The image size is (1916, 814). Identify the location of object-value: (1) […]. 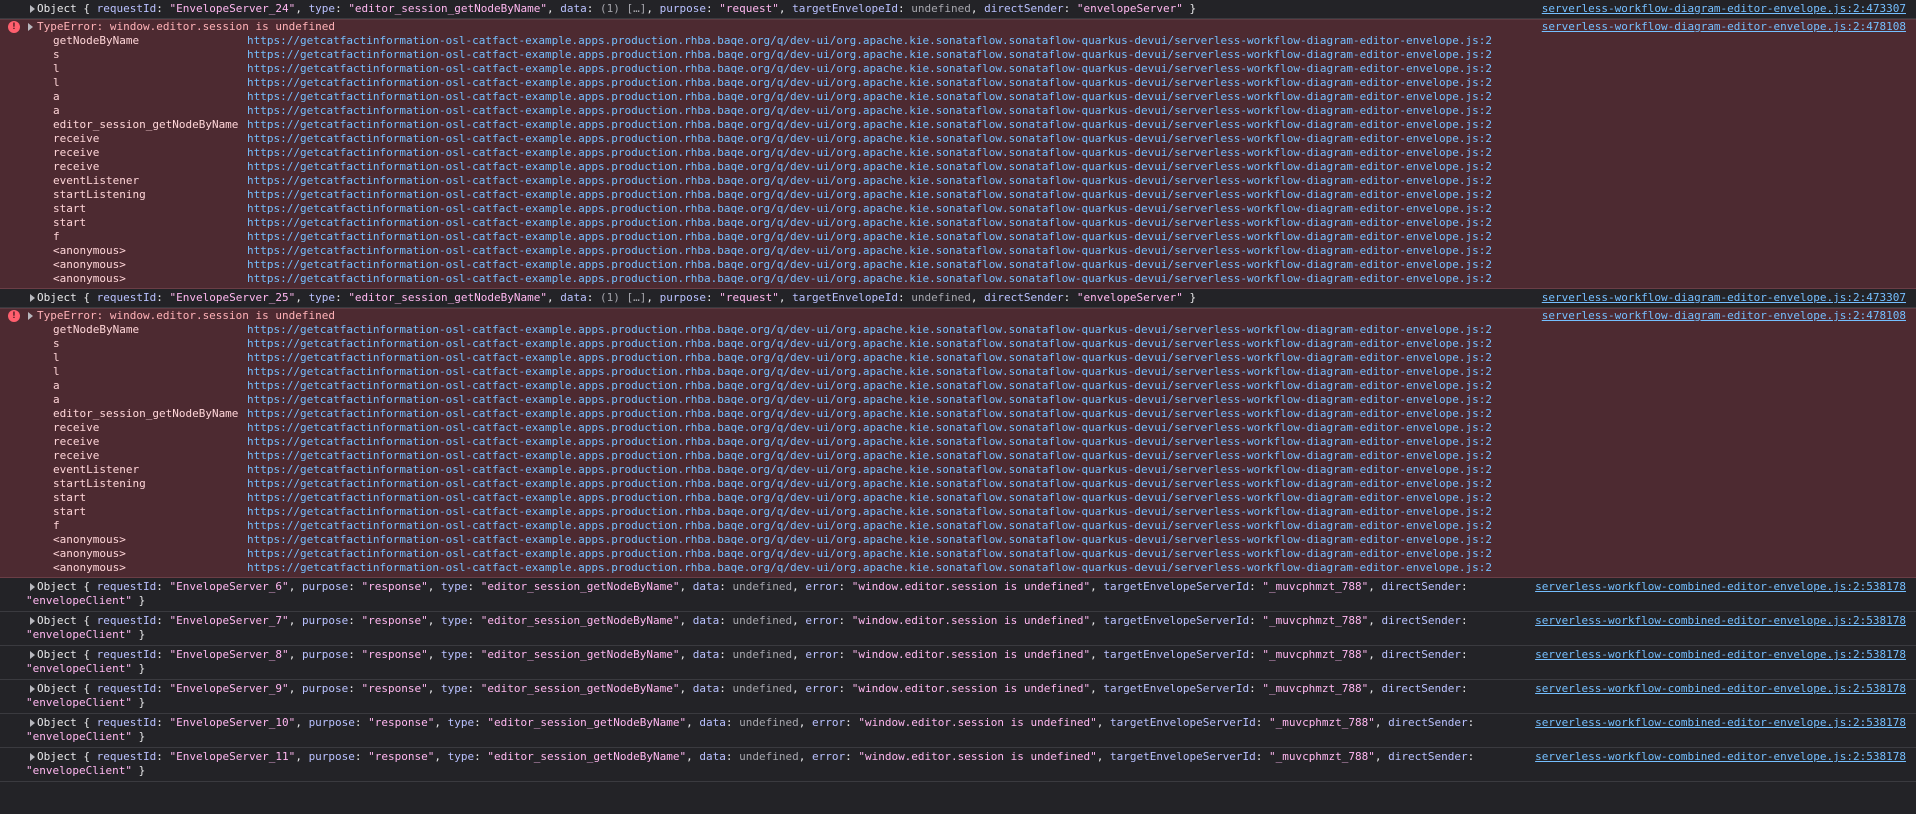
(623, 297).